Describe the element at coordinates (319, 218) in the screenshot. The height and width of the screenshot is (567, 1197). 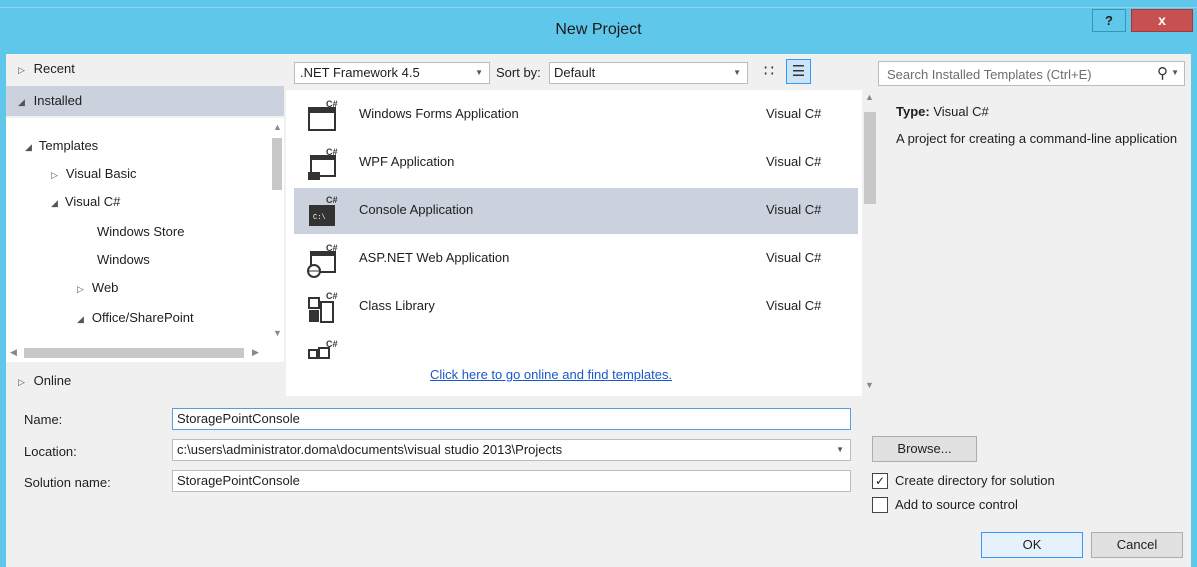
I see `svg-text: C:\` at that location.